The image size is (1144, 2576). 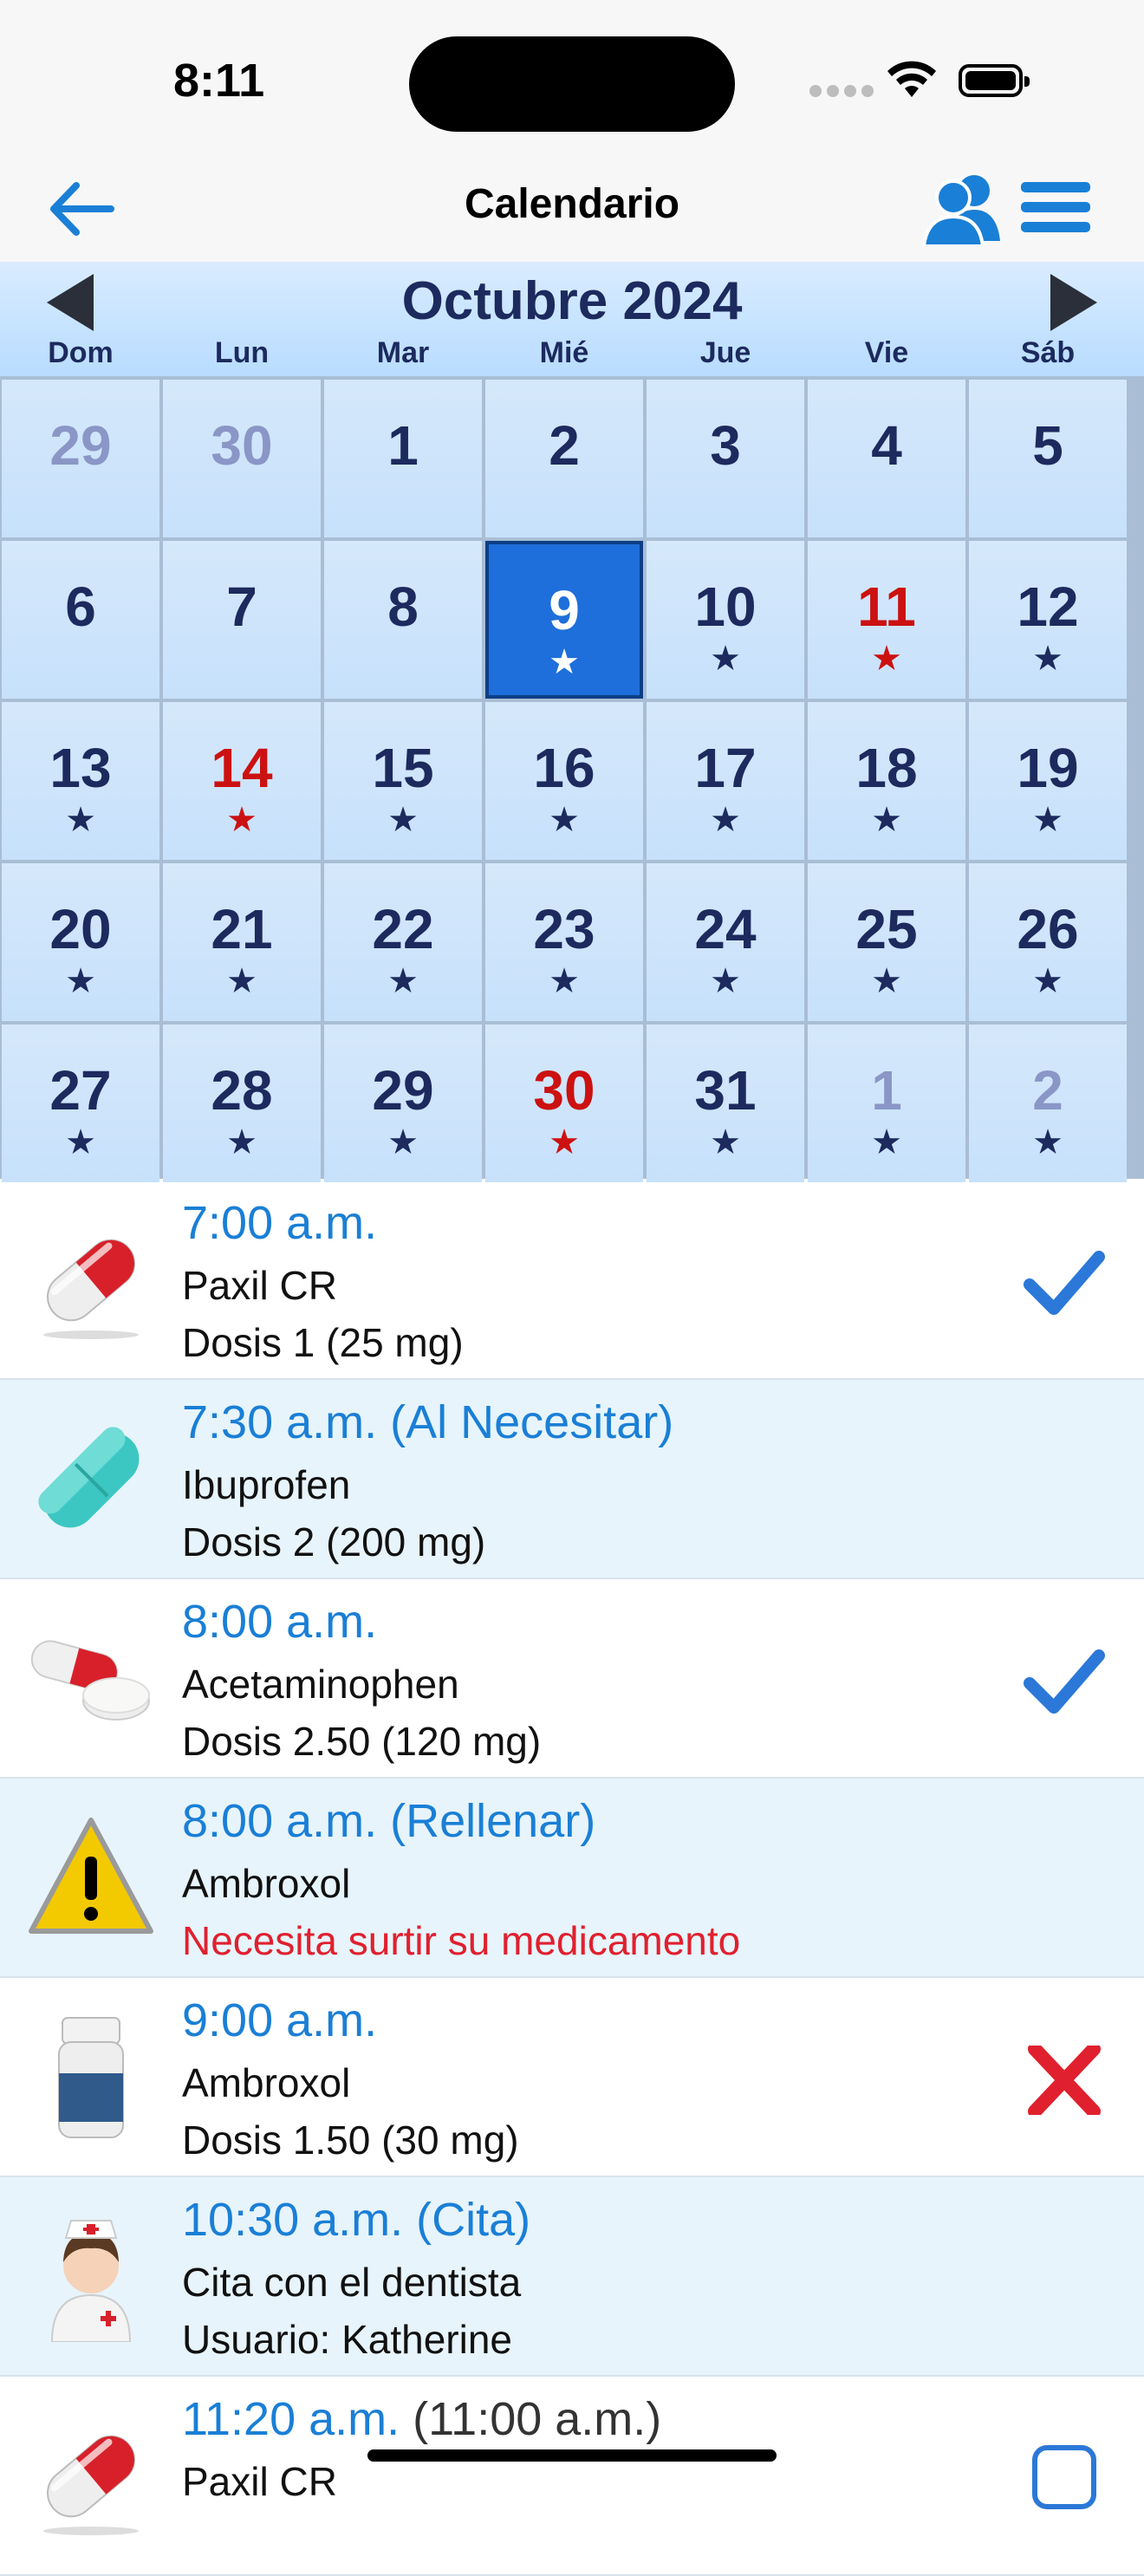 What do you see at coordinates (403, 607) in the screenshot?
I see `calendar-day-number: 8` at bounding box center [403, 607].